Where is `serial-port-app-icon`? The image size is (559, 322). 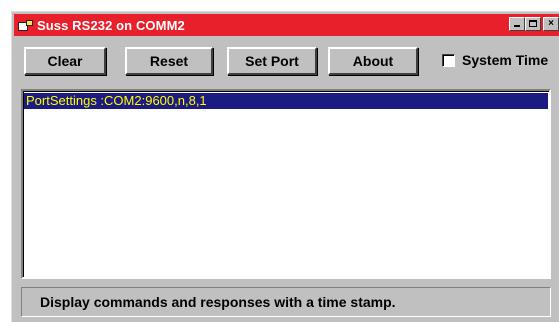
serial-port-app-icon is located at coordinates (25, 25).